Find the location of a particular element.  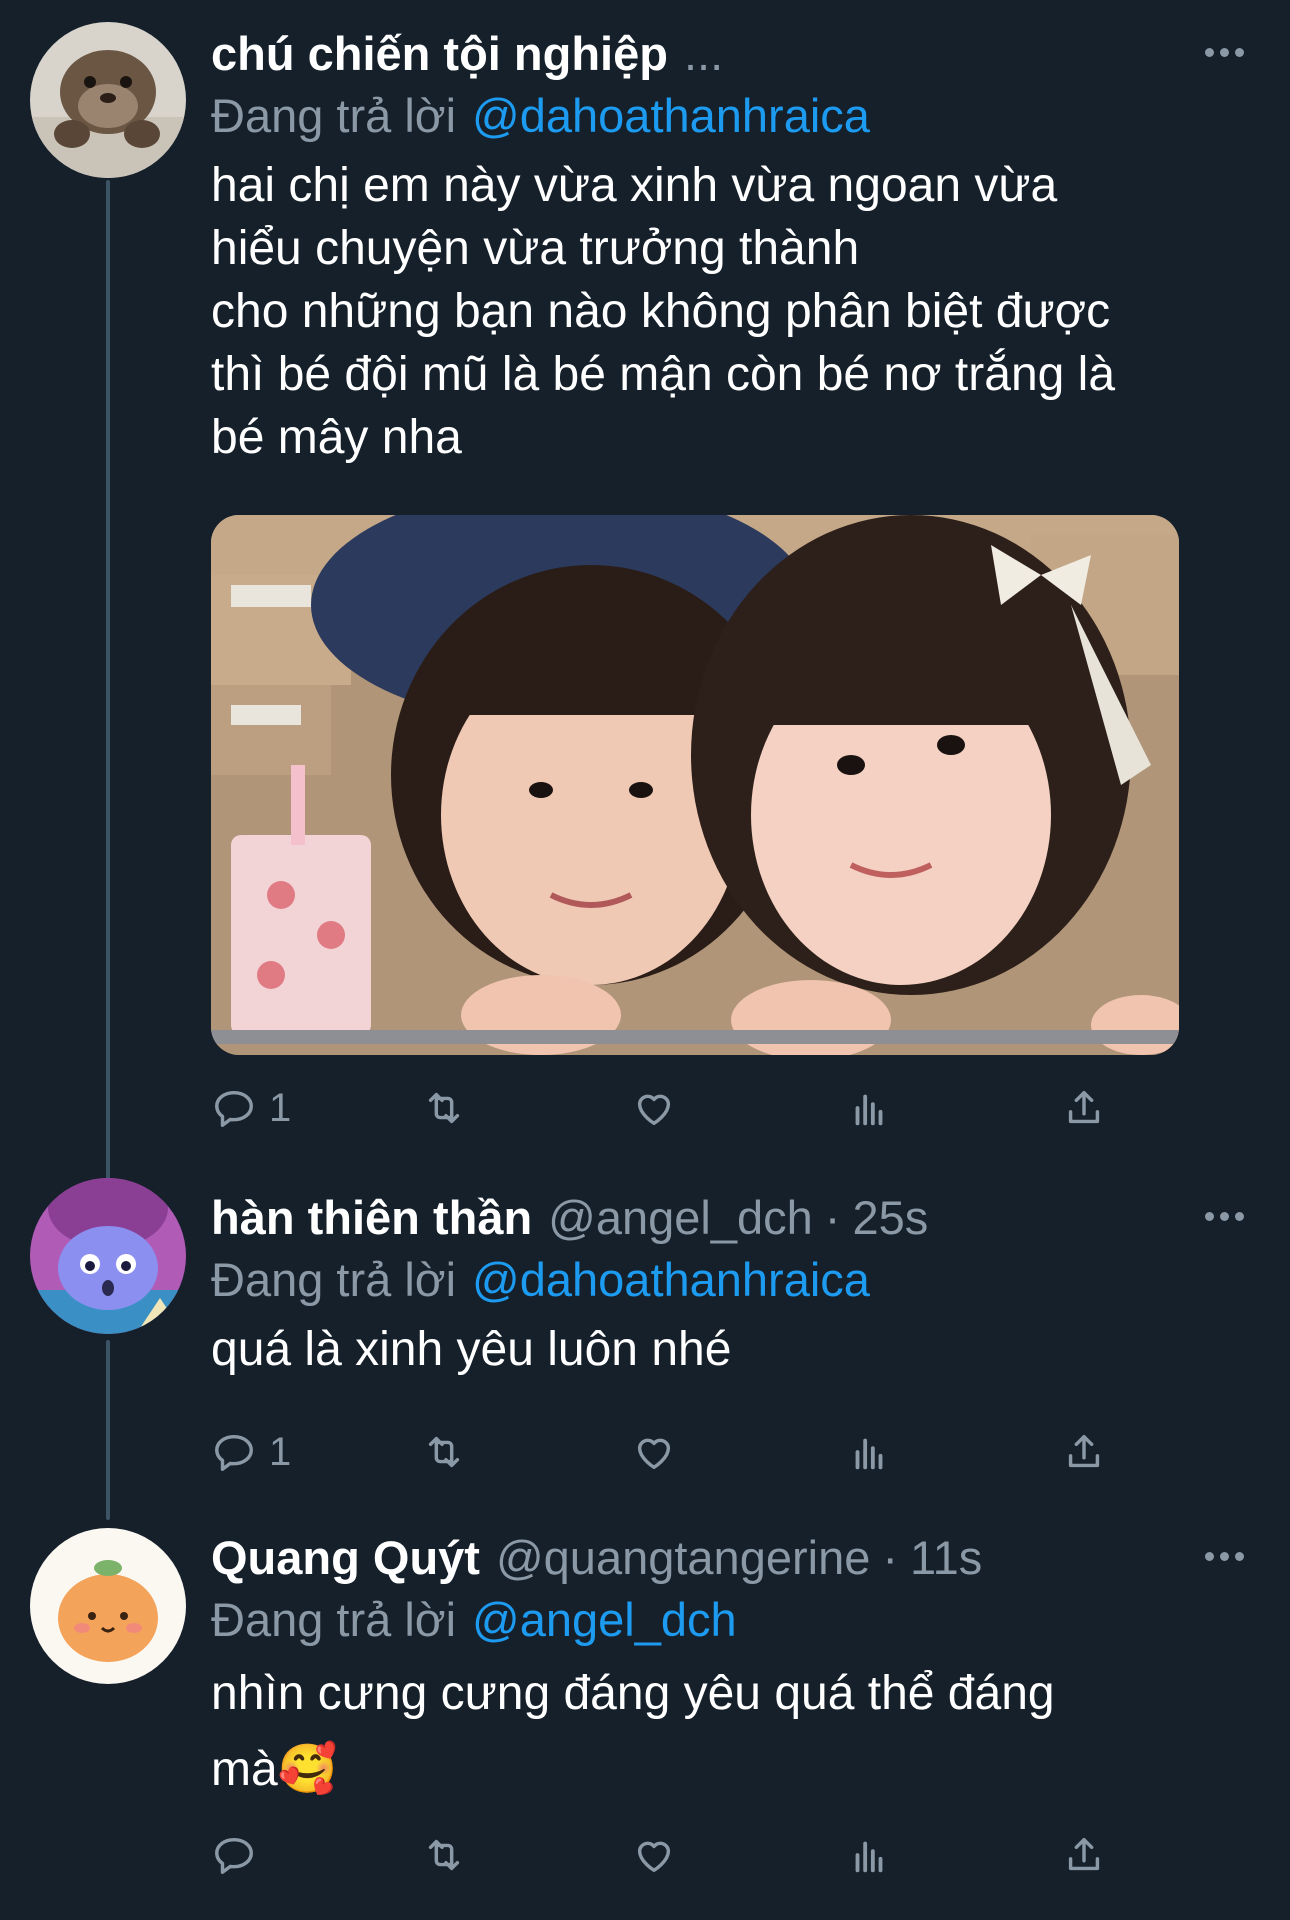

tweet-text: quá là xinh yêu luôn nhé is located at coordinates (730, 1349).